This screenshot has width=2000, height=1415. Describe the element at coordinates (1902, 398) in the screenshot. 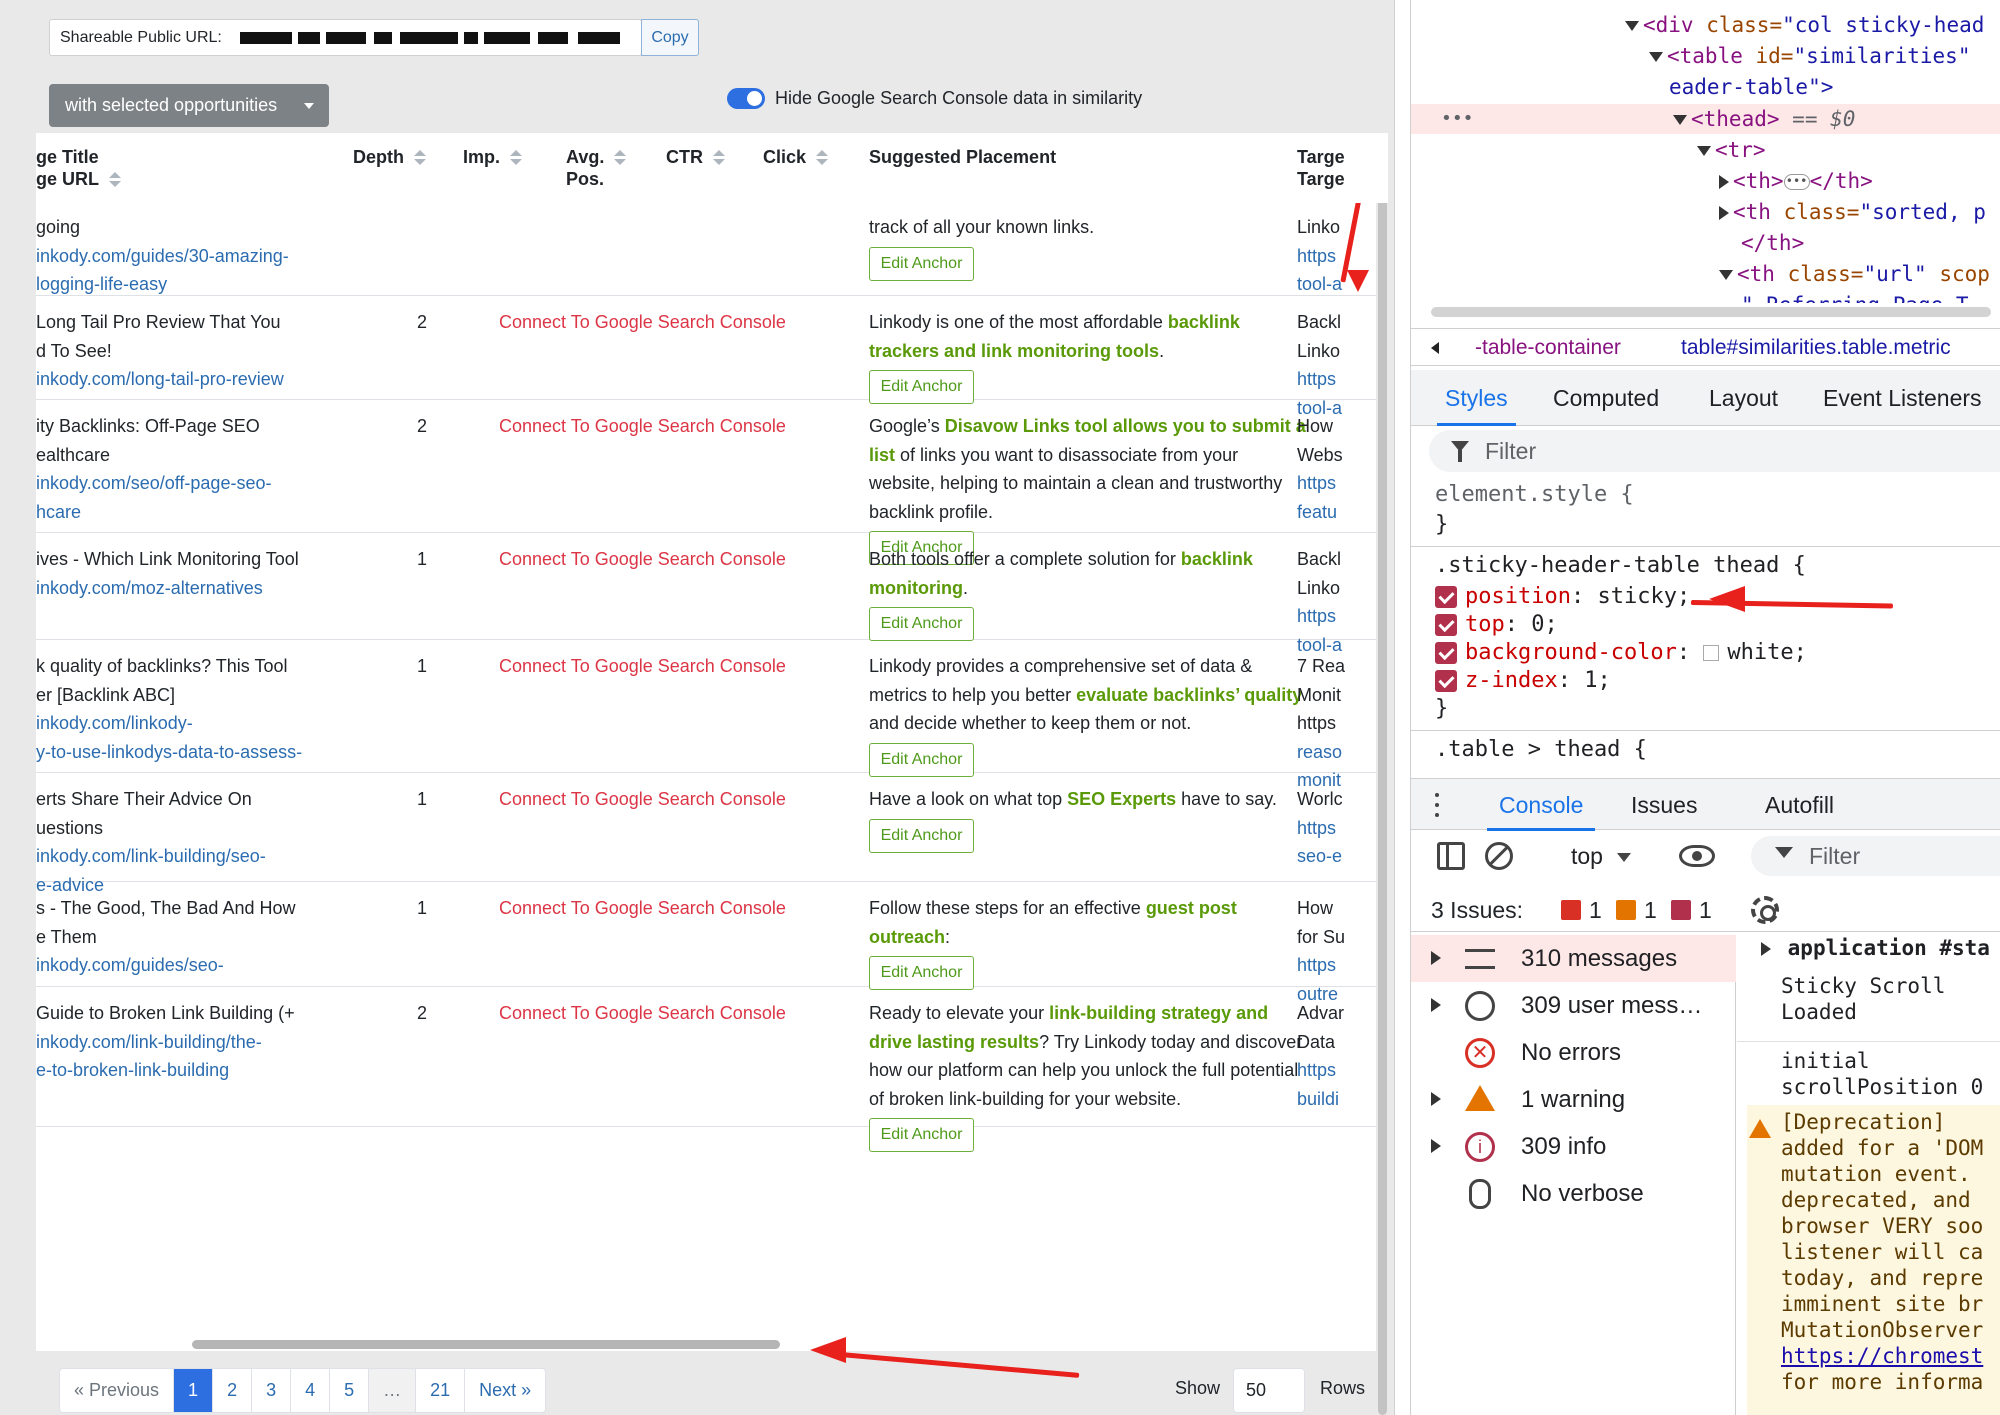

I see `tab-event-listeners: Event Listeners` at that location.